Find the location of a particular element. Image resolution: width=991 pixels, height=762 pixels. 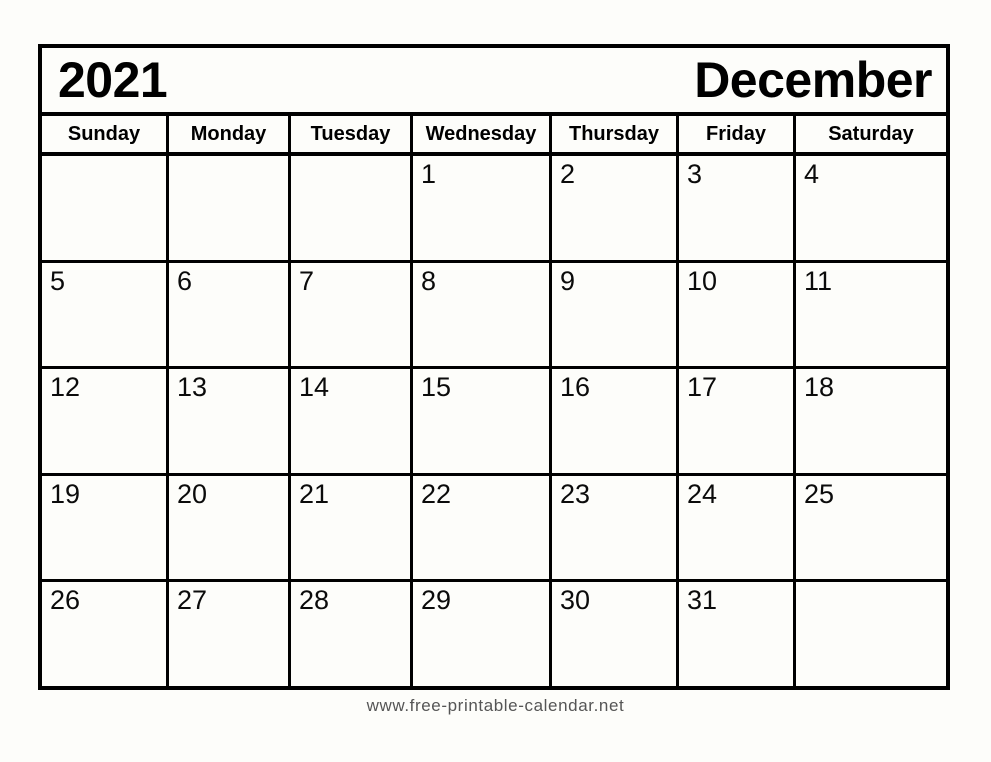

day-cell: 22 is located at coordinates (482, 527).